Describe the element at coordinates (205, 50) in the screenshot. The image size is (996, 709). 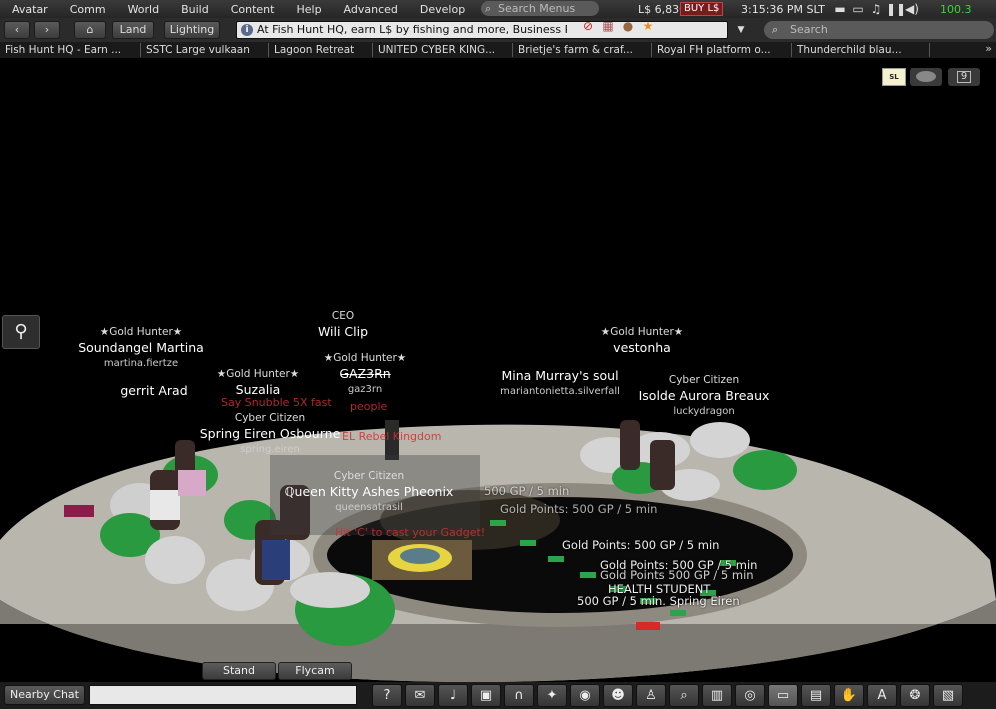
I see `favorite-item: SSTC Large vulkaan` at that location.